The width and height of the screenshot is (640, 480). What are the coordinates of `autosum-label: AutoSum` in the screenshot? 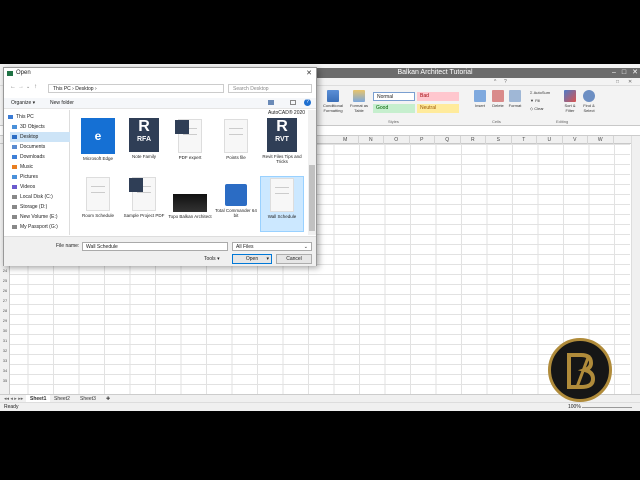 It's located at (542, 92).